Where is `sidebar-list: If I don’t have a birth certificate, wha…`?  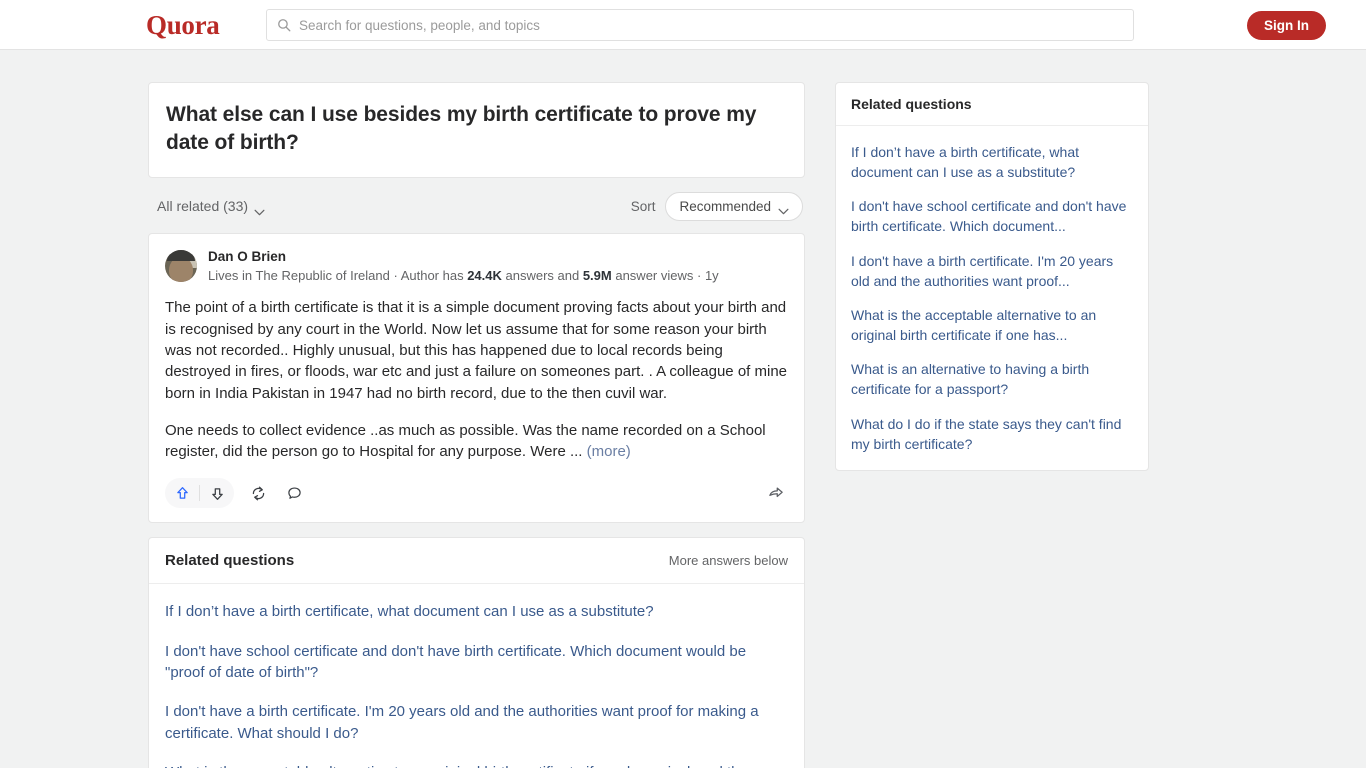
sidebar-list: If I don’t have a birth certificate, wha… is located at coordinates (992, 298).